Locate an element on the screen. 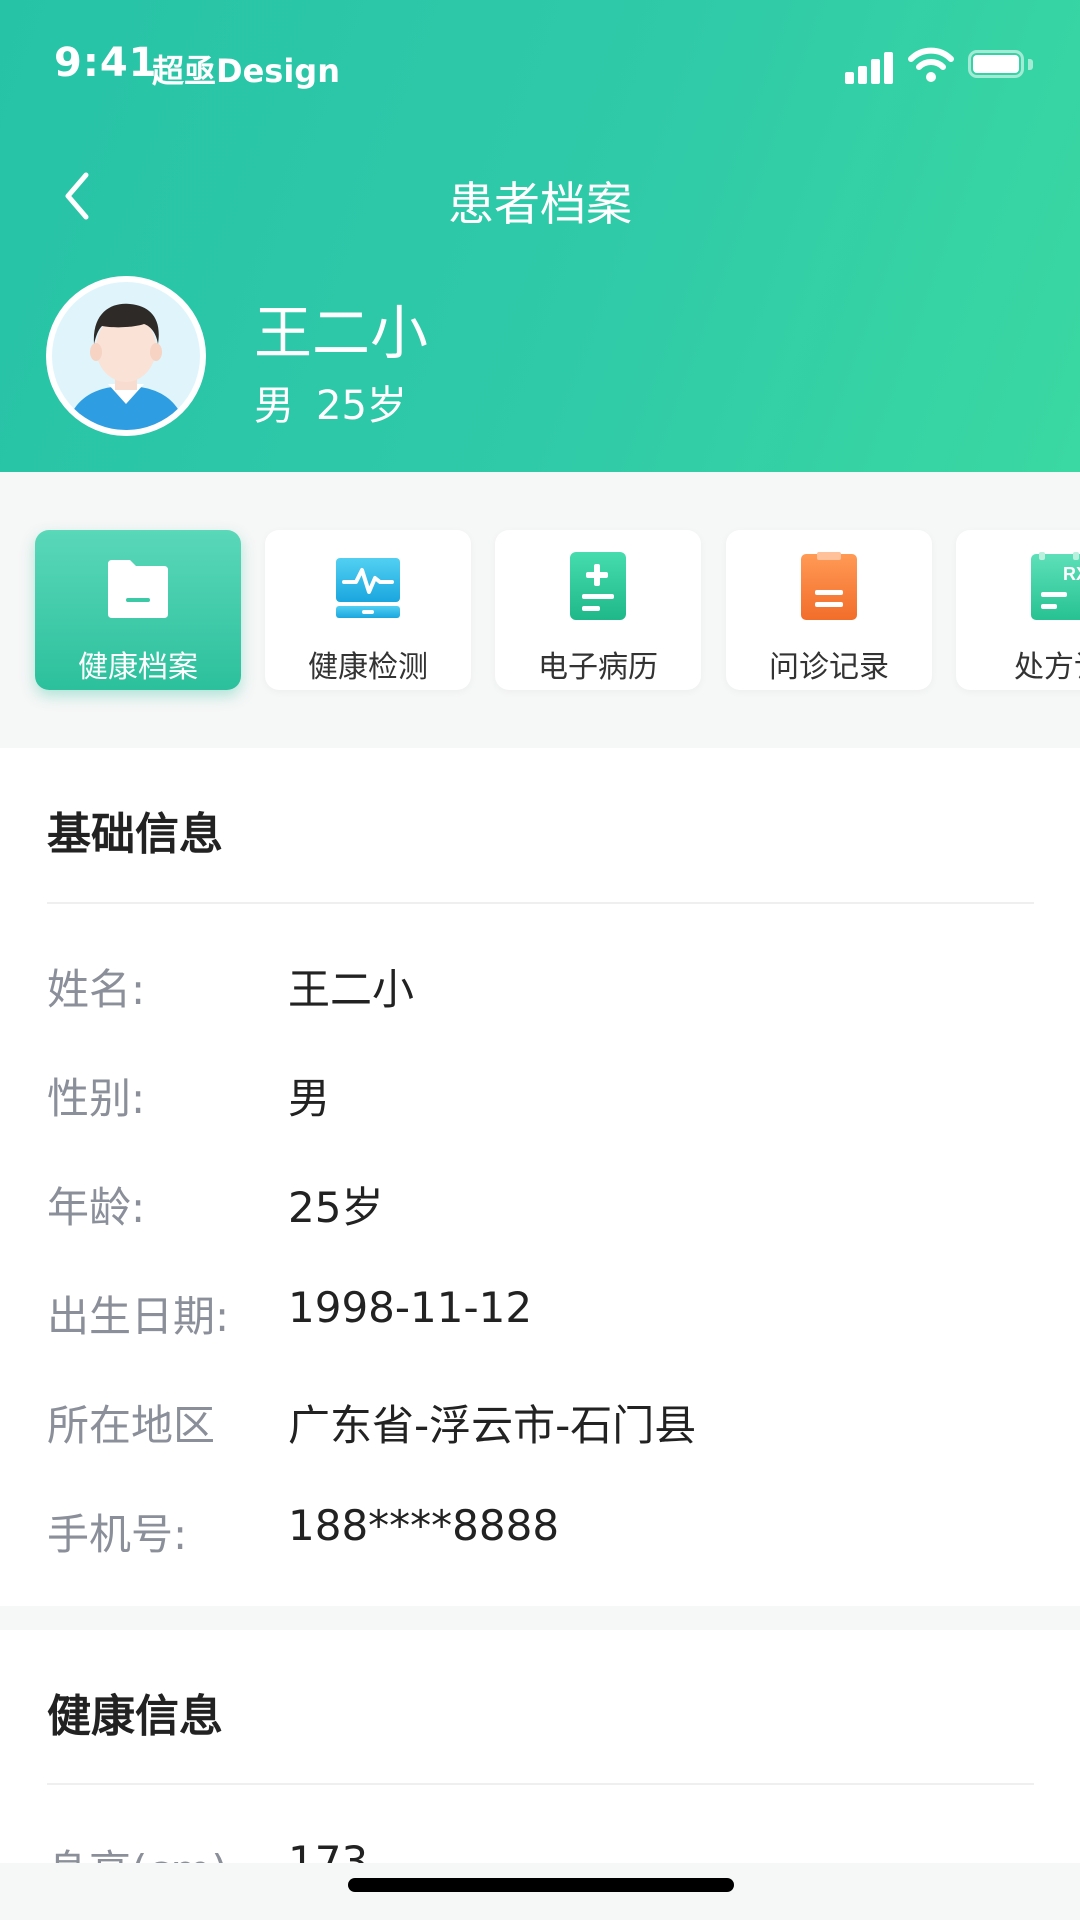 The height and width of the screenshot is (1920, 1080). info-value-age: 25岁 is located at coordinates (336, 1207).